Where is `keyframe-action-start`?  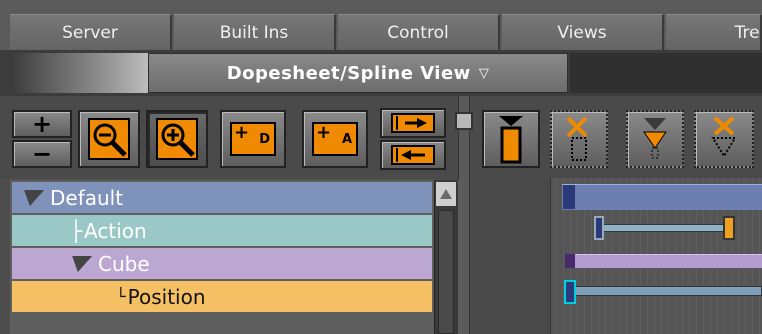 keyframe-action-start is located at coordinates (599, 228).